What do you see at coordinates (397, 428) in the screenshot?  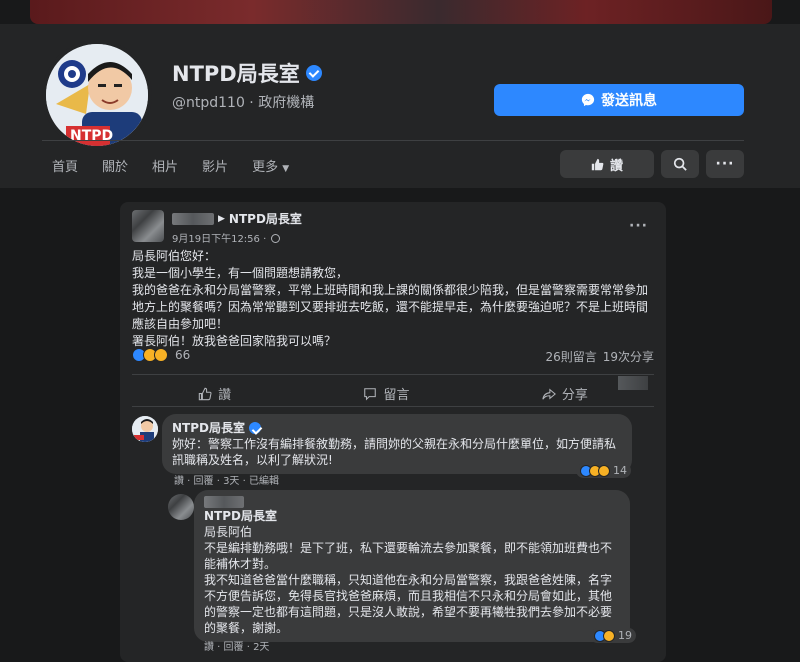 I see `comment-author: NTPD局長室` at bounding box center [397, 428].